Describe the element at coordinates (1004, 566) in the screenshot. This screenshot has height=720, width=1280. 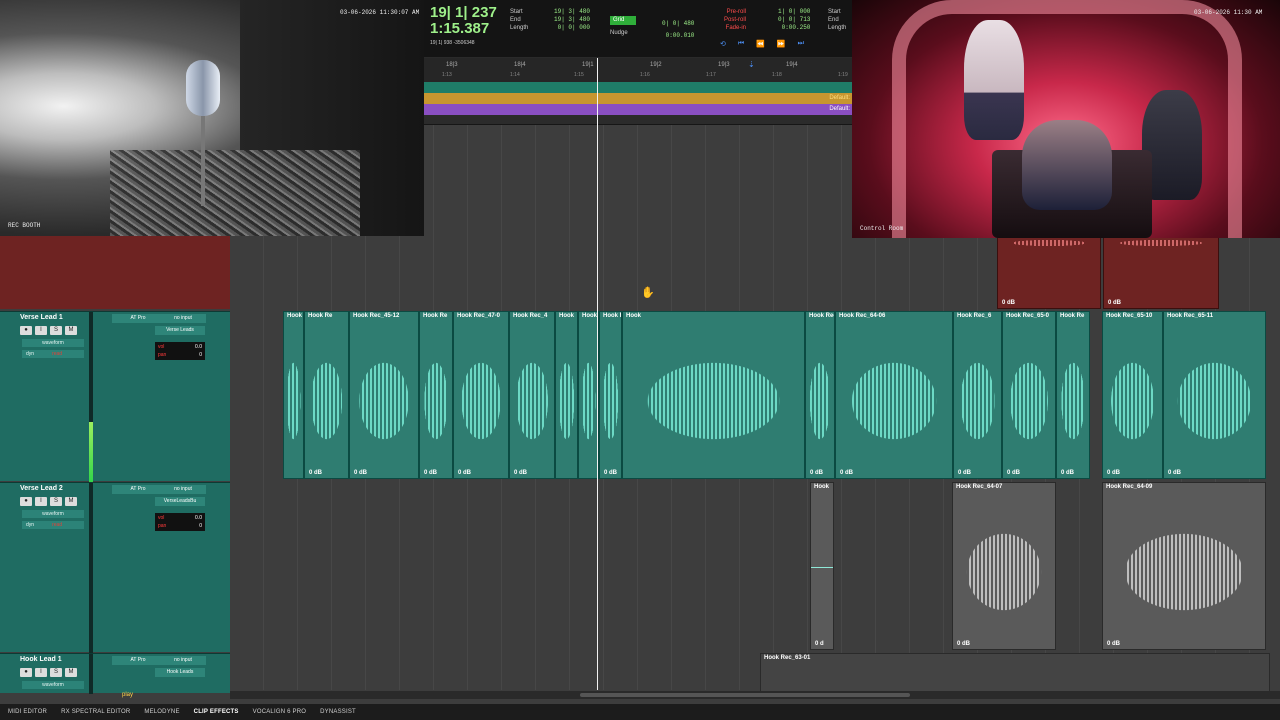
I see `clip: Hook Rec_64-07 0 dB` at that location.